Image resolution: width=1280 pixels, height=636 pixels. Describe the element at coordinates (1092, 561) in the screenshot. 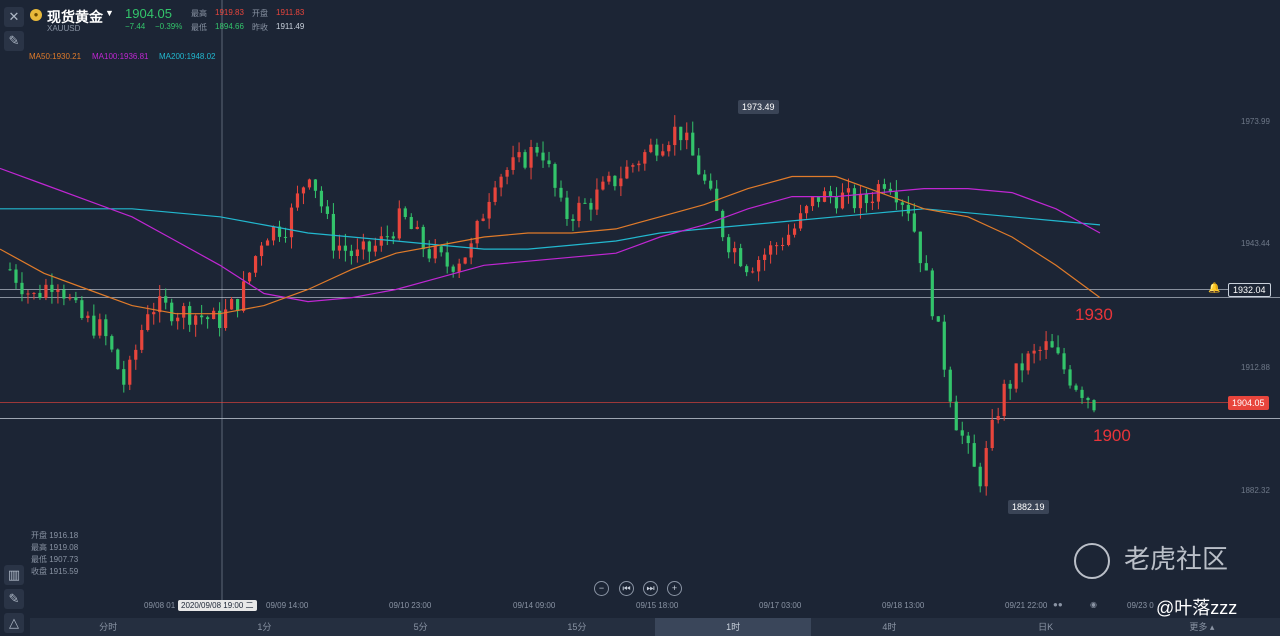

I see `tiger-logo-icon` at that location.